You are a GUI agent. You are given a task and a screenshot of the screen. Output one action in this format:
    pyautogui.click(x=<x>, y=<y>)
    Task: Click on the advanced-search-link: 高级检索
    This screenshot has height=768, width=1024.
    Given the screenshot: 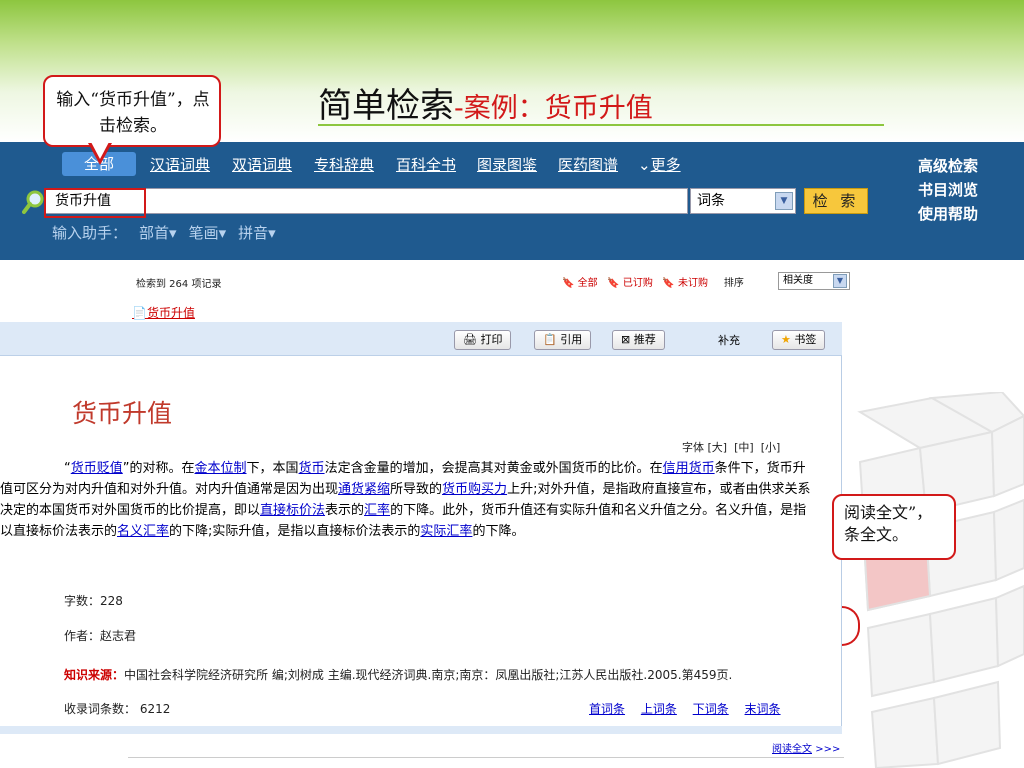 What is the action you would take?
    pyautogui.click(x=948, y=166)
    